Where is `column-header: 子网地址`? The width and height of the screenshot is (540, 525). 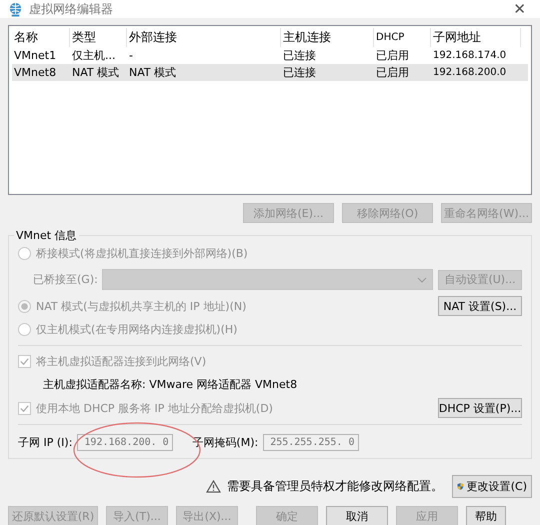 column-header: 子网地址 is located at coordinates (476, 37).